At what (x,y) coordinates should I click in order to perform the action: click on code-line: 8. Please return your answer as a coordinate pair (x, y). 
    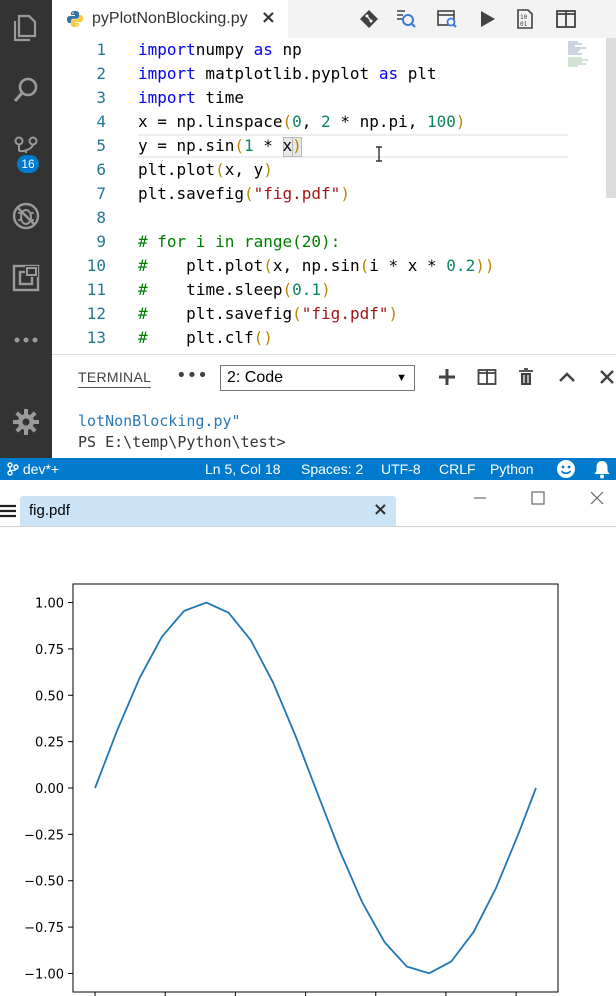
    Looking at the image, I should click on (312, 218).